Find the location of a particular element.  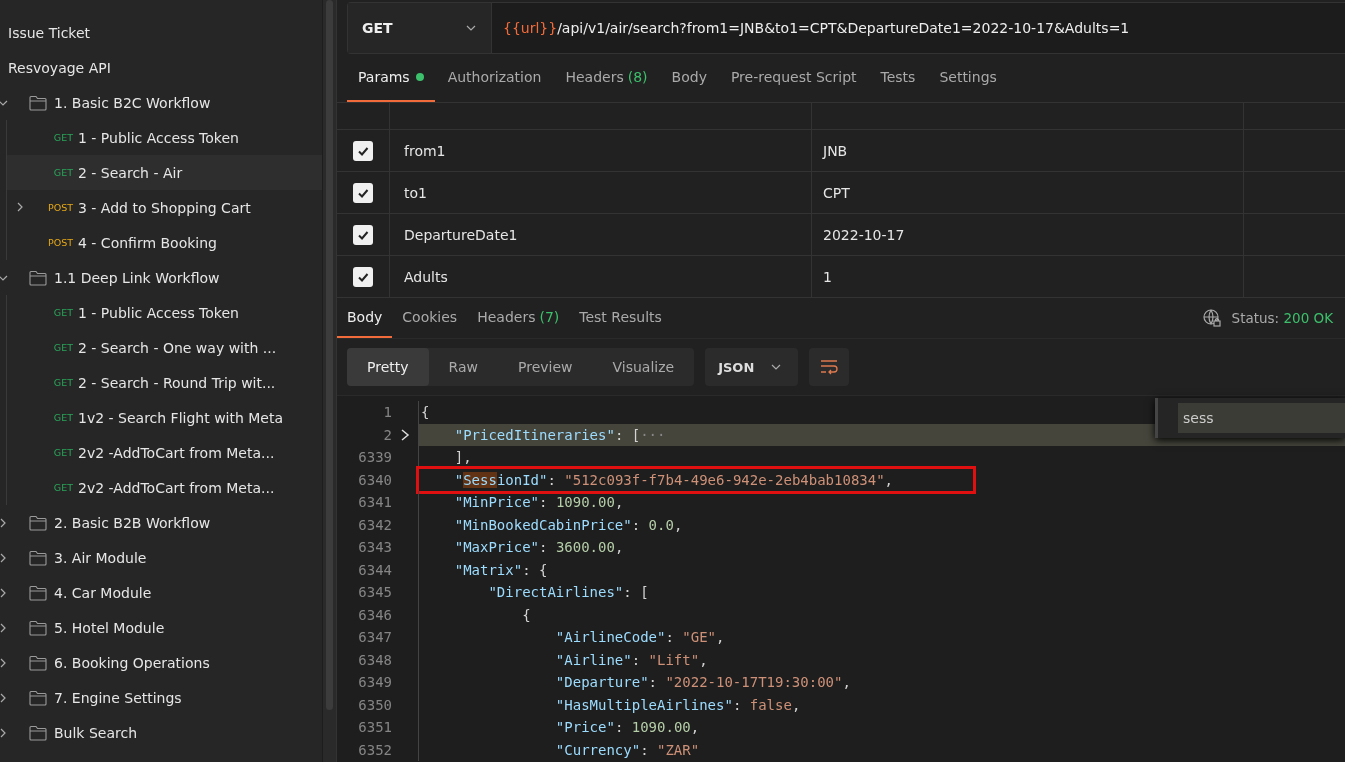

request-item: GET 2 - Search - Air is located at coordinates (164, 172).